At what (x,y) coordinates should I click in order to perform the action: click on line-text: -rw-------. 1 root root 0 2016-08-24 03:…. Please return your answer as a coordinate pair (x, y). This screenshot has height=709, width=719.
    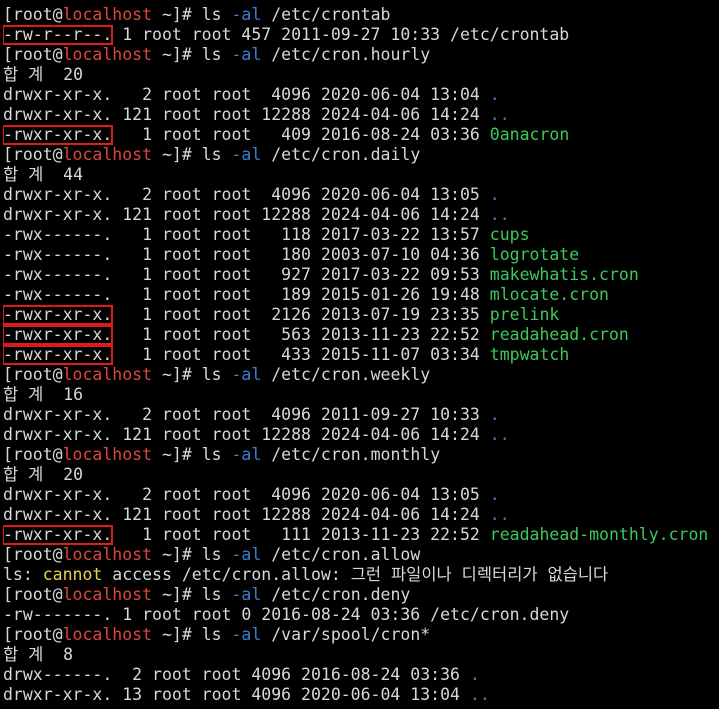
    Looking at the image, I should click on (286, 614).